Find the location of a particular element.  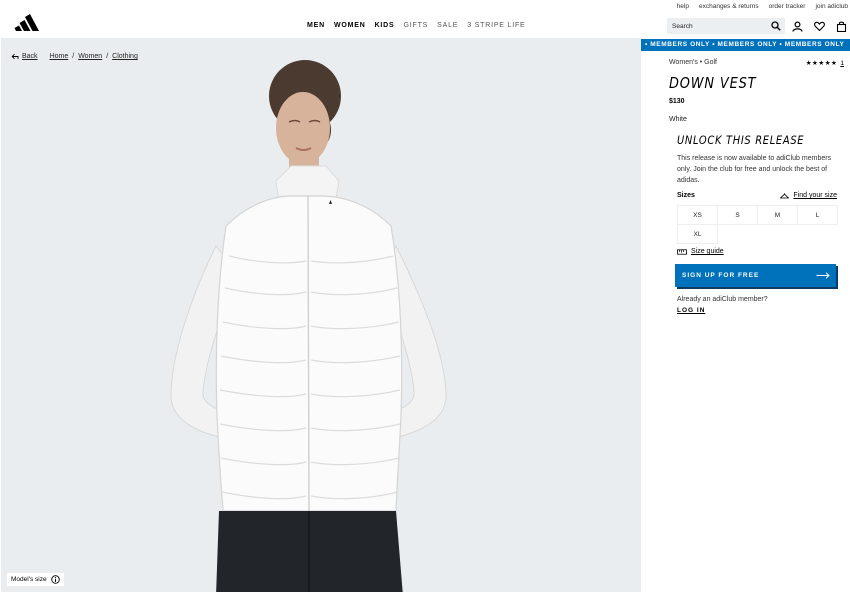

product-title: DOWN VEST is located at coordinates (713, 83).